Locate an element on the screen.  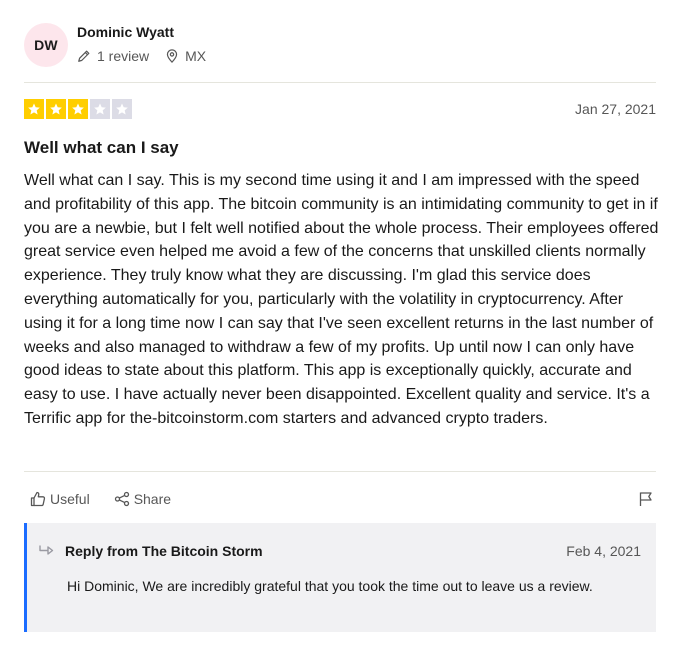
pencil-icon is located at coordinates (84, 56).